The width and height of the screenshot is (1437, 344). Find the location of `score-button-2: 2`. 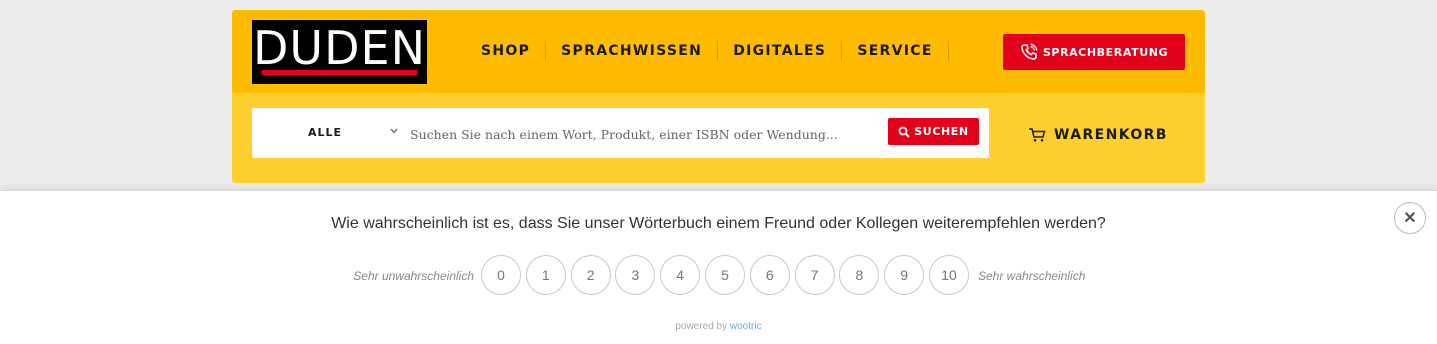

score-button-2: 2 is located at coordinates (590, 275).